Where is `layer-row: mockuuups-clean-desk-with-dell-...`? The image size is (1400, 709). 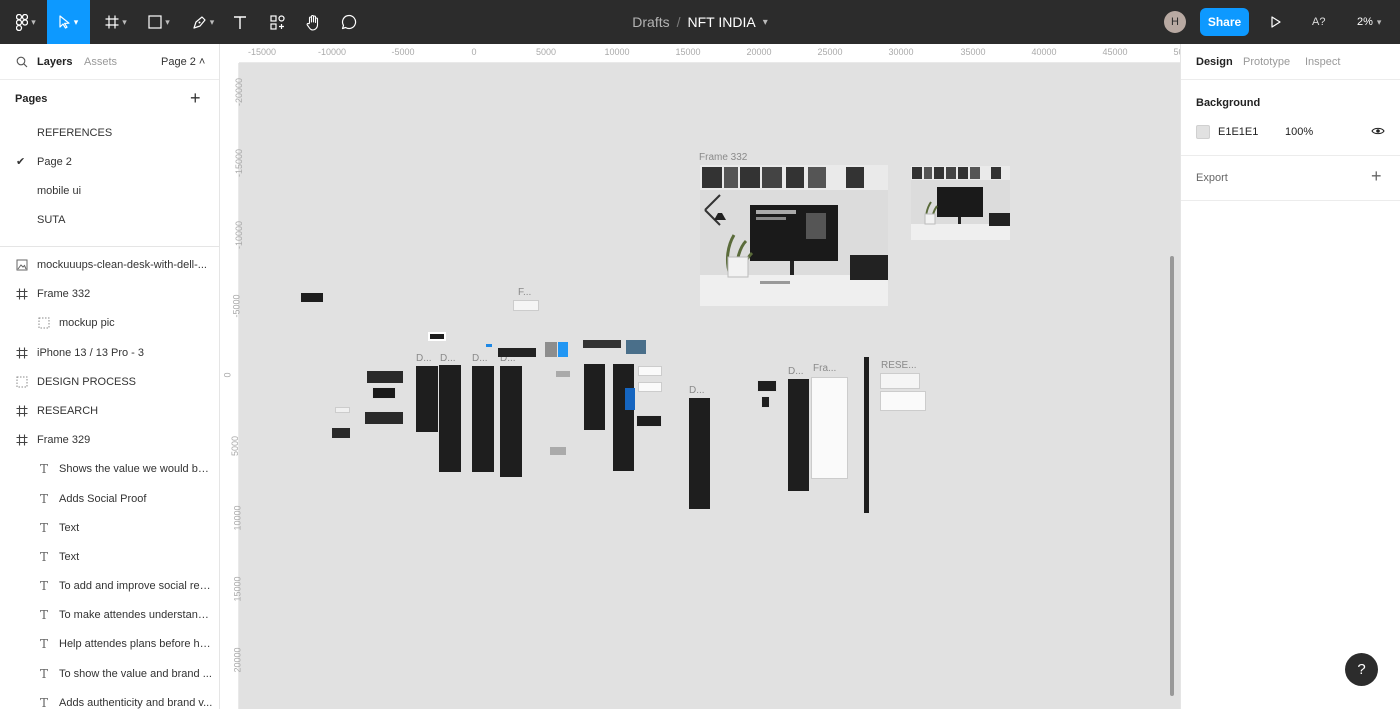 layer-row: mockuuups-clean-desk-with-dell-... is located at coordinates (109, 265).